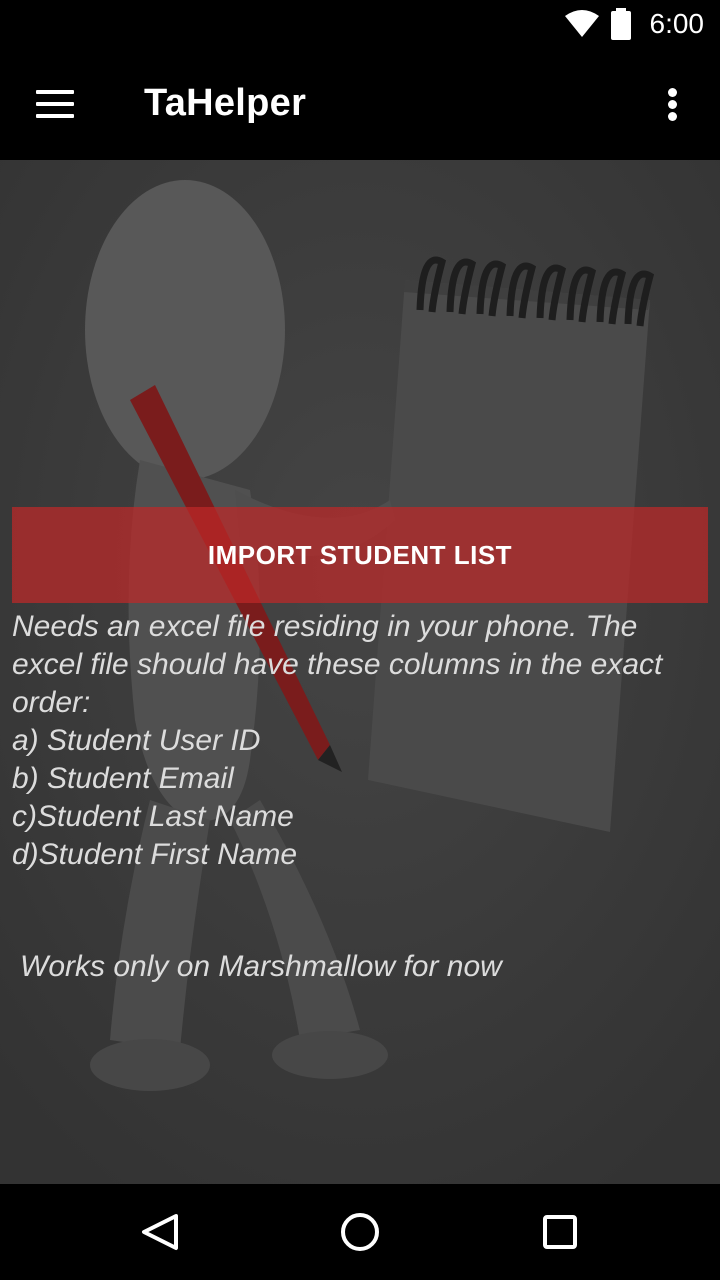 The image size is (720, 1280). I want to click on status-bar: 6:00, so click(360, 24).